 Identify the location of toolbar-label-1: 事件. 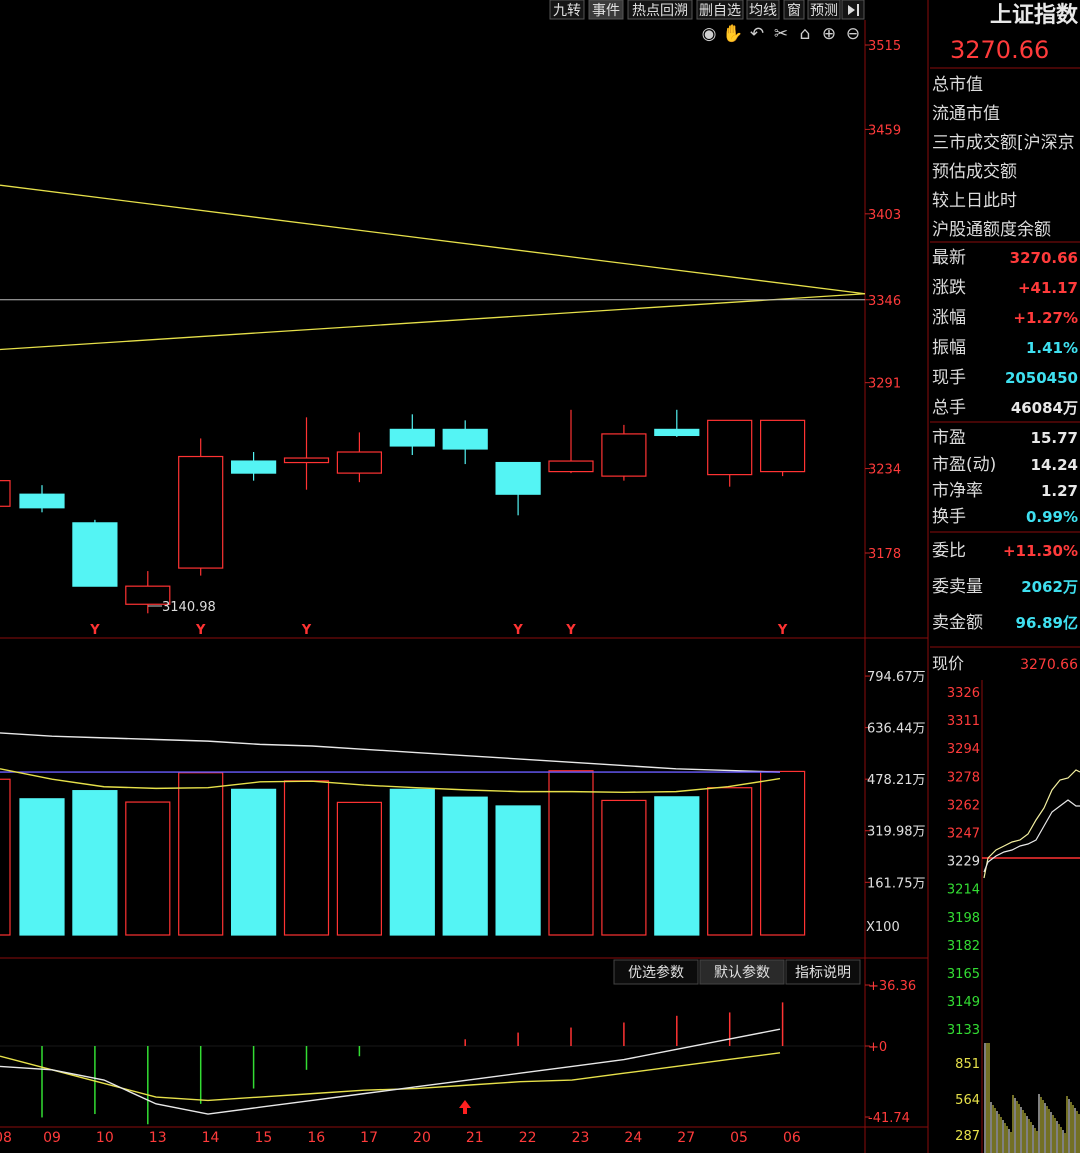
(606, 11).